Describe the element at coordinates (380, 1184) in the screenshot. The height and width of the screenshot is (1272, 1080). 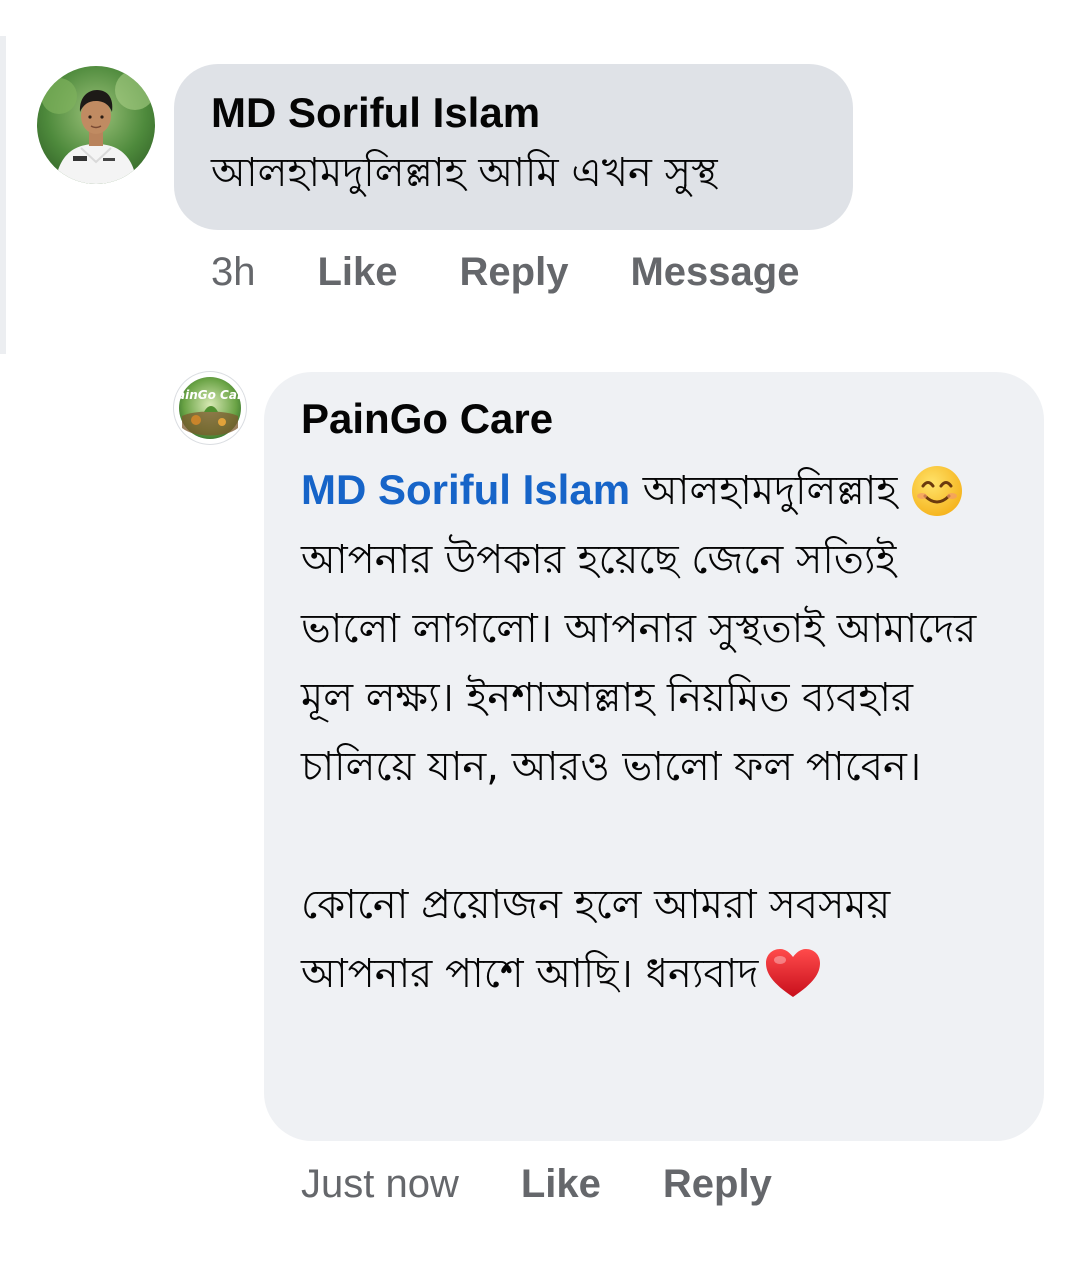
I see `comment-timestamp: Just now` at that location.